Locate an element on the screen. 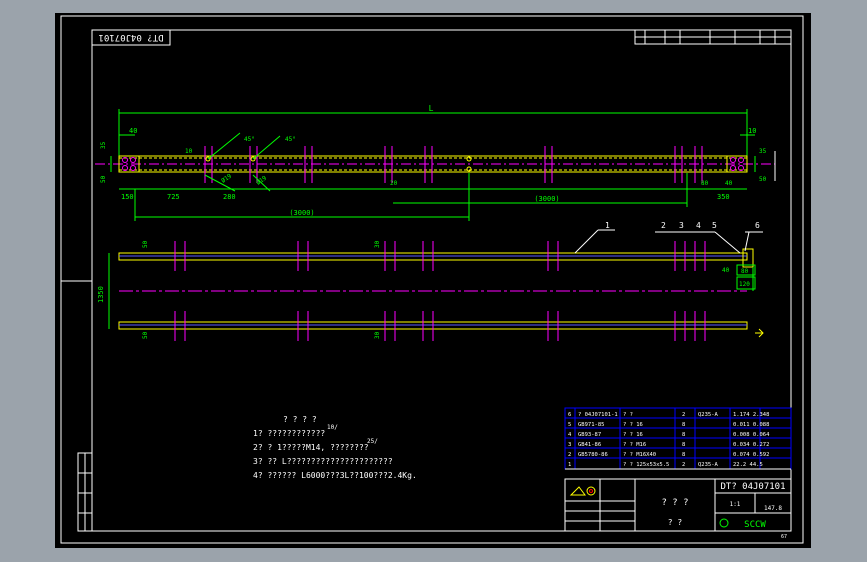 The height and width of the screenshot is (562, 867). dim-120-front: 120 is located at coordinates (744, 284).